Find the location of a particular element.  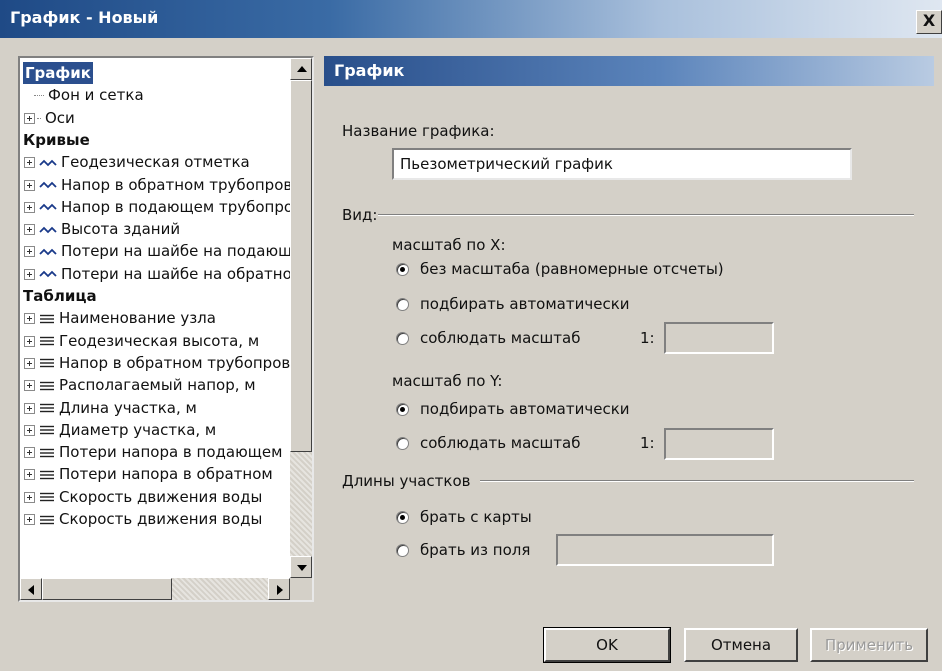

cancel-button: Отмена is located at coordinates (741, 645).